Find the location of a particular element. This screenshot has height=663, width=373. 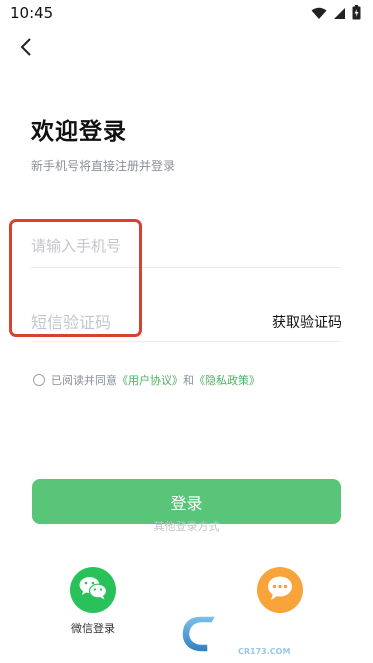

chevron-left-icon is located at coordinates (26, 49).